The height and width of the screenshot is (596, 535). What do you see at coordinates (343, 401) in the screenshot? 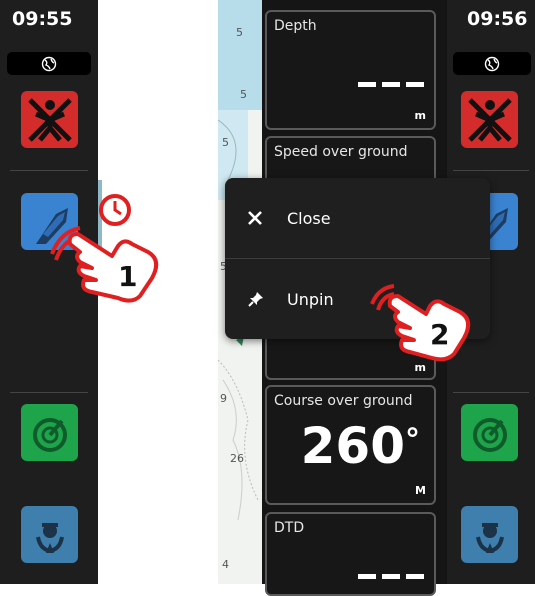
I see `tile-label: Course over ground` at bounding box center [343, 401].